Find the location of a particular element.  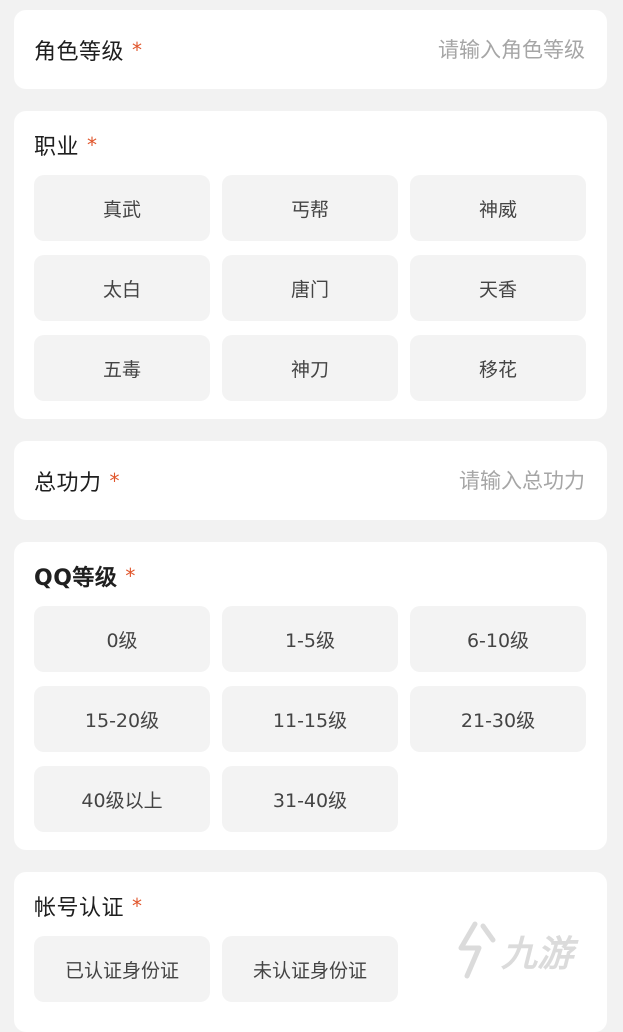

profession-option-gaibang: 丐帮 is located at coordinates (310, 208).